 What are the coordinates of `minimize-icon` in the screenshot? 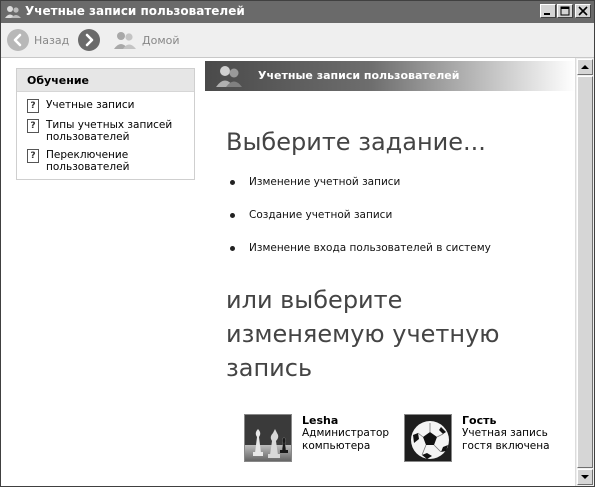 It's located at (547, 14).